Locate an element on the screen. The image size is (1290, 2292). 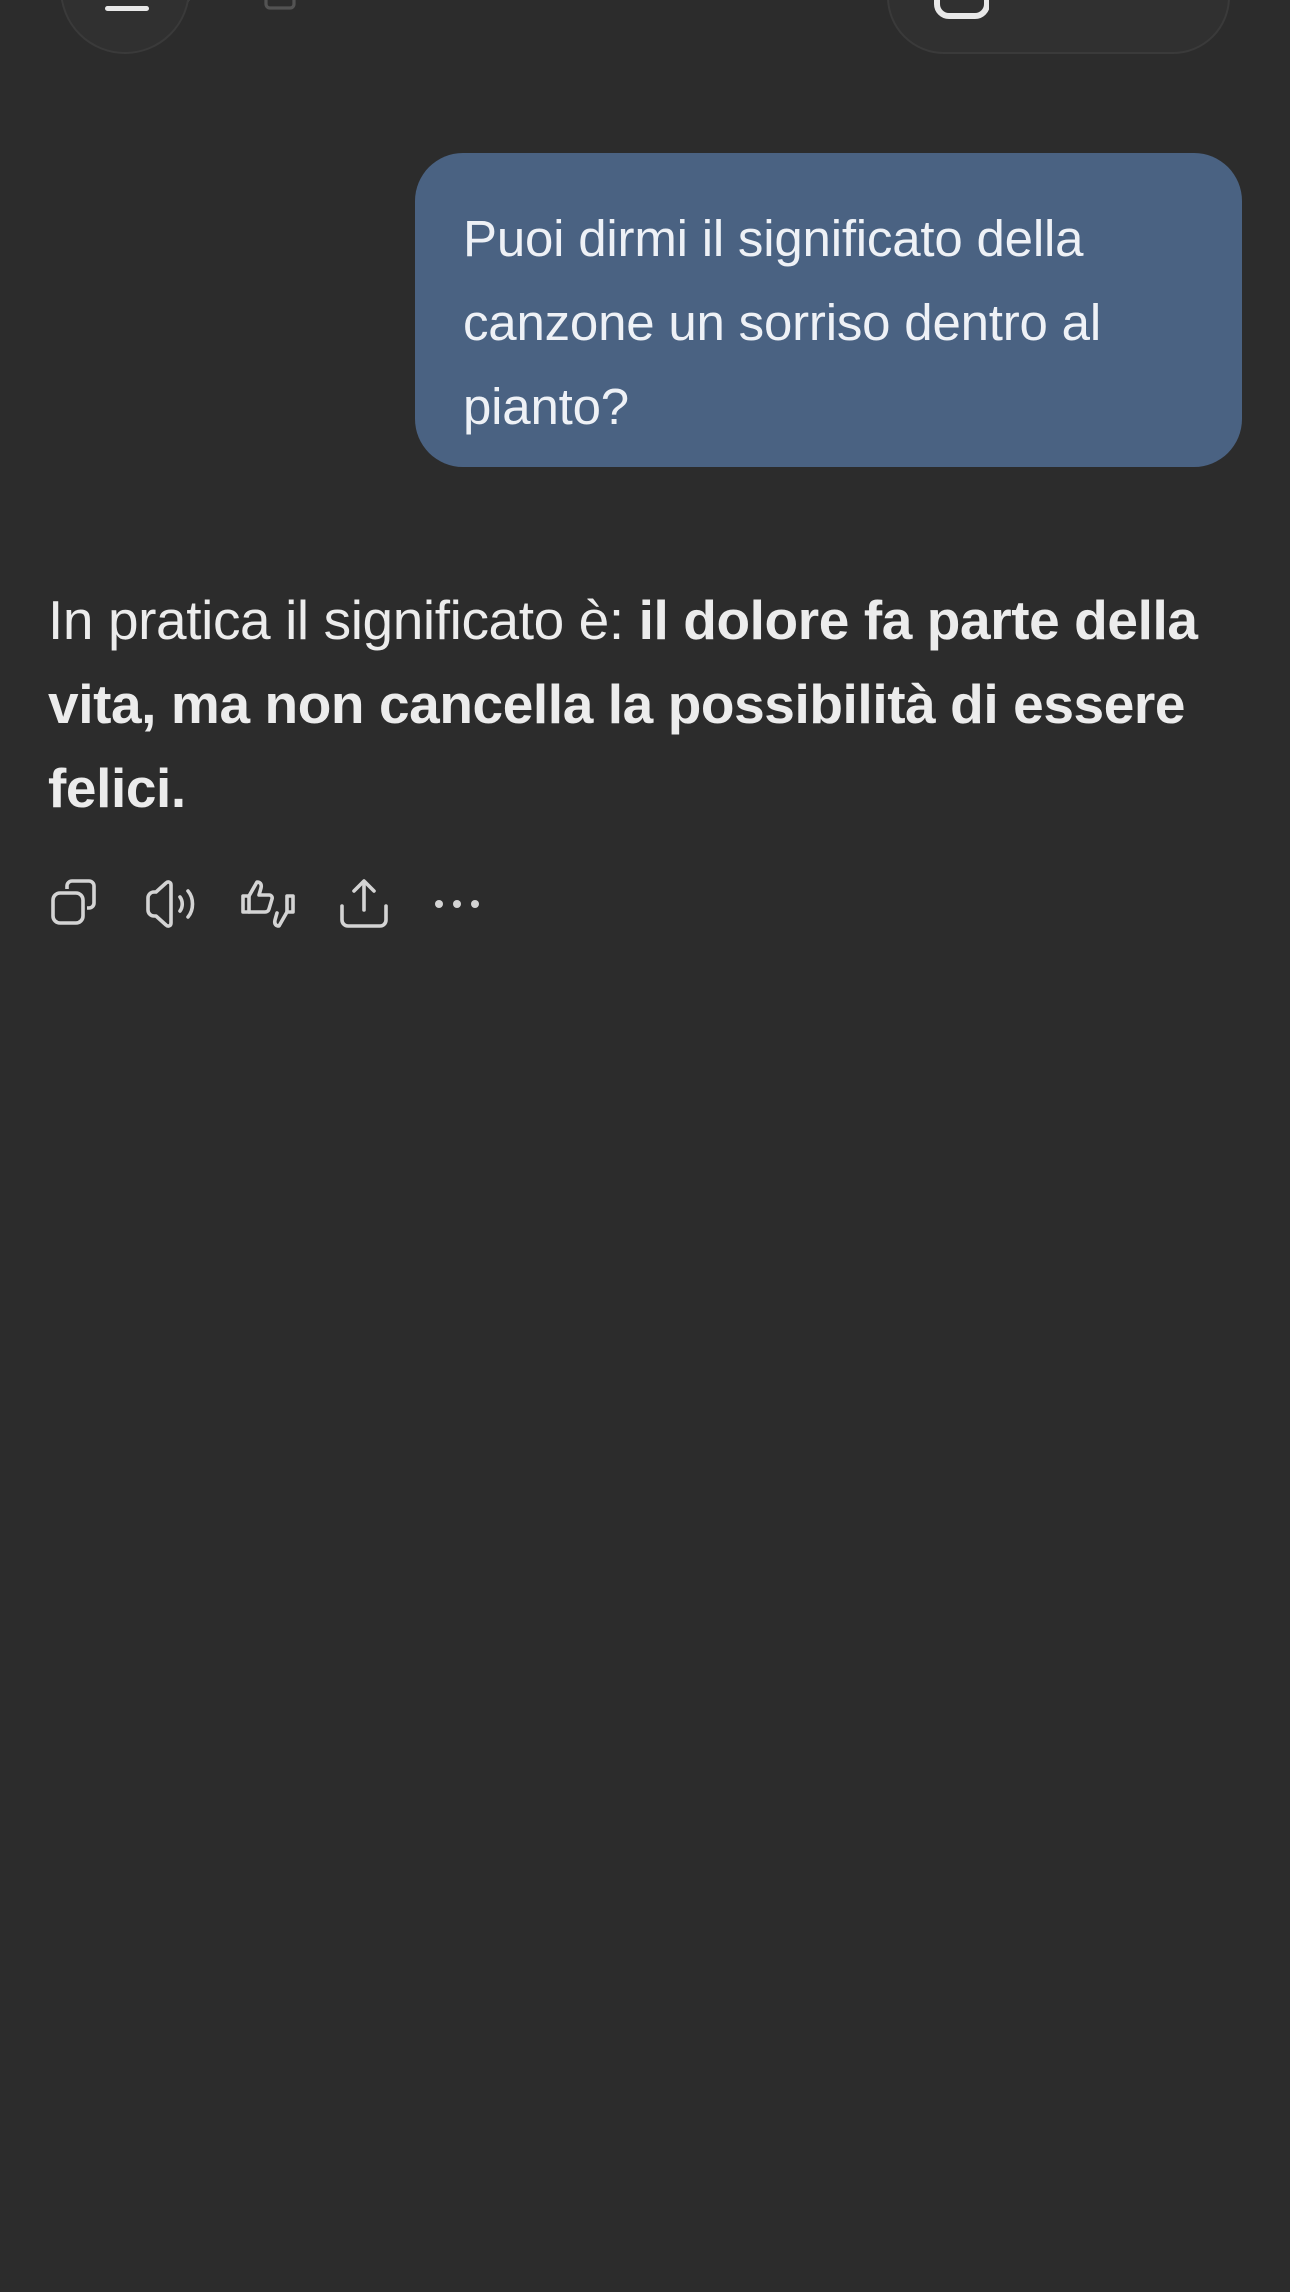
read-aloud-button is located at coordinates (172, 904).